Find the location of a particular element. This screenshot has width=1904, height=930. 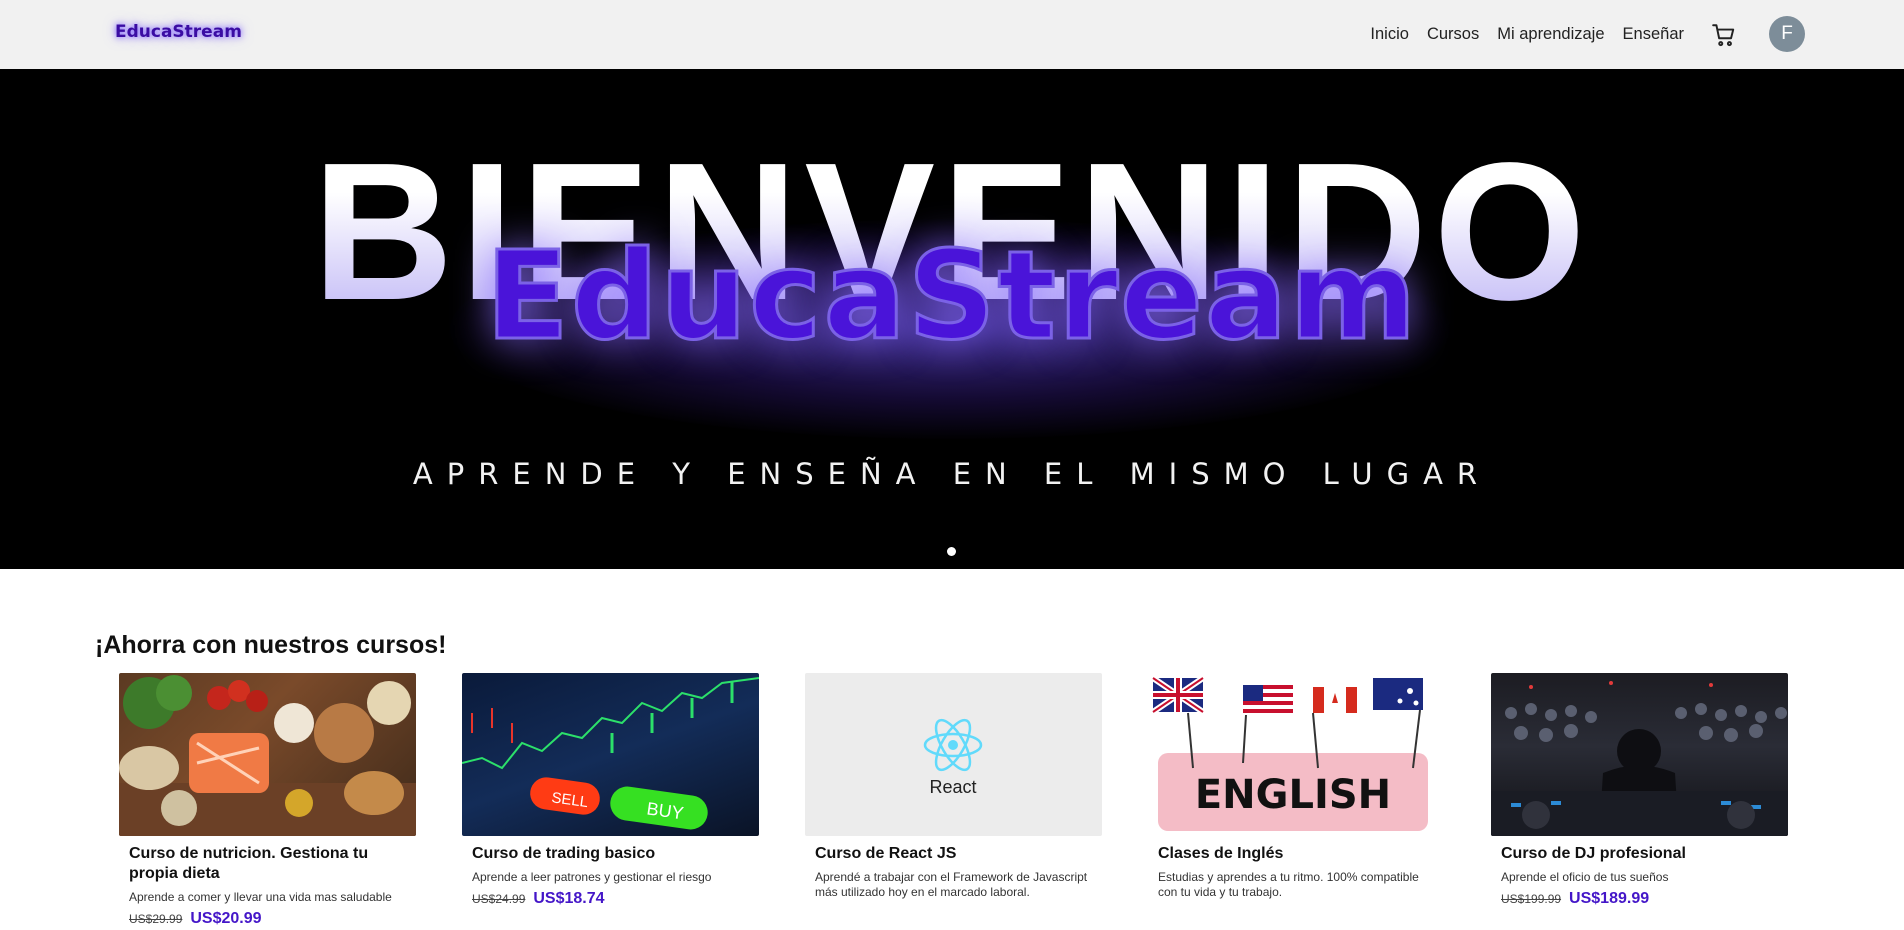

course-prices: US$199.99 US$189.99 is located at coordinates (1639, 899).